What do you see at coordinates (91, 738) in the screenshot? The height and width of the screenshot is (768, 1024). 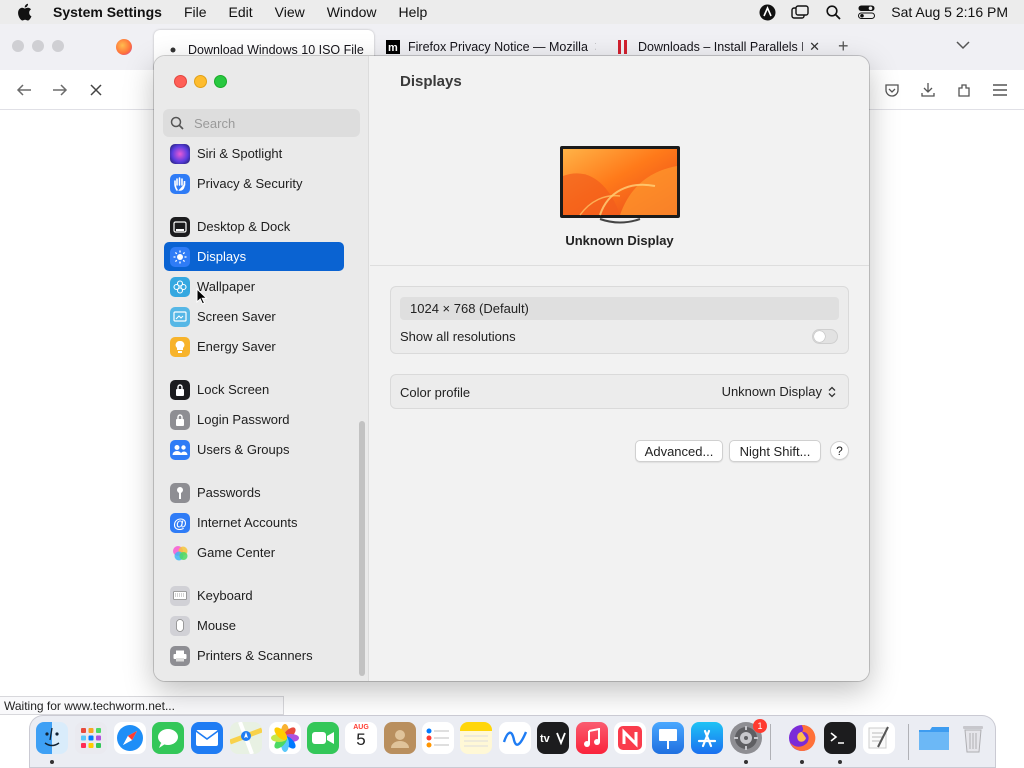 I see `launchpad-icon` at bounding box center [91, 738].